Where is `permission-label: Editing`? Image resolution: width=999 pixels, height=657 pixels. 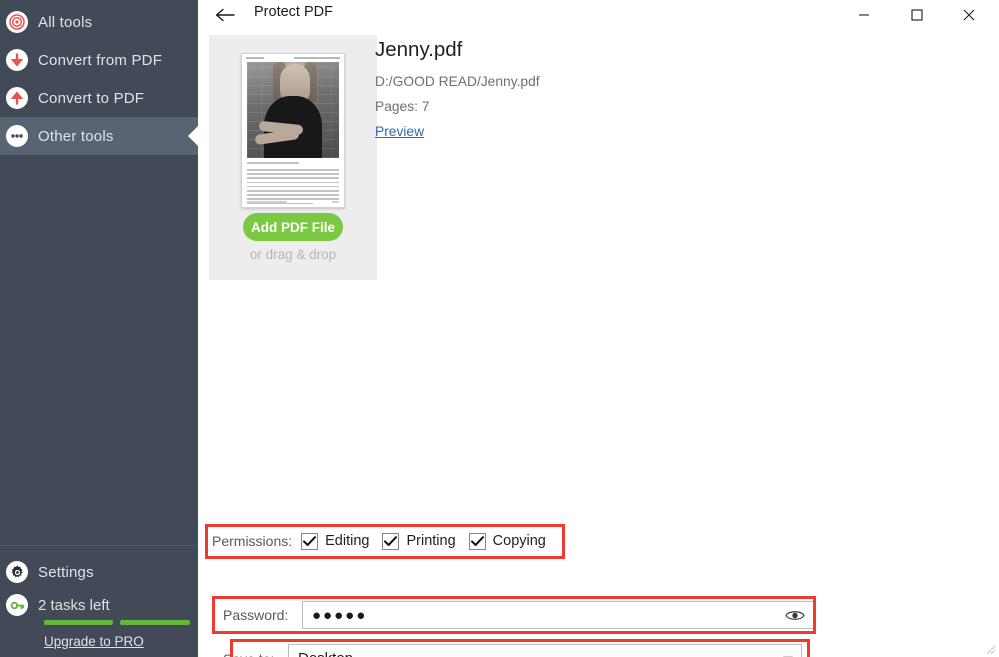 permission-label: Editing is located at coordinates (347, 541).